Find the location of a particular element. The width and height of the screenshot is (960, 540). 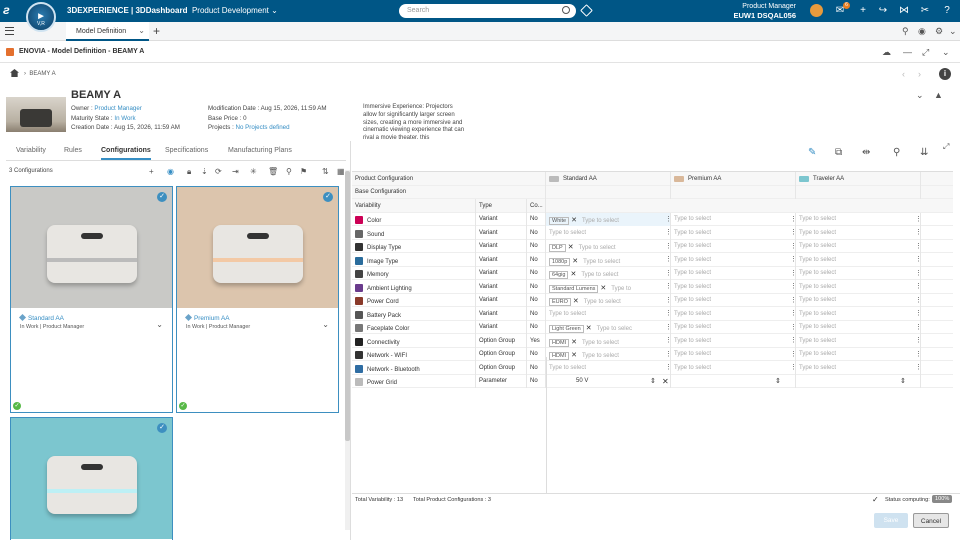

variability-name-cell: Memory is located at coordinates (414, 273).